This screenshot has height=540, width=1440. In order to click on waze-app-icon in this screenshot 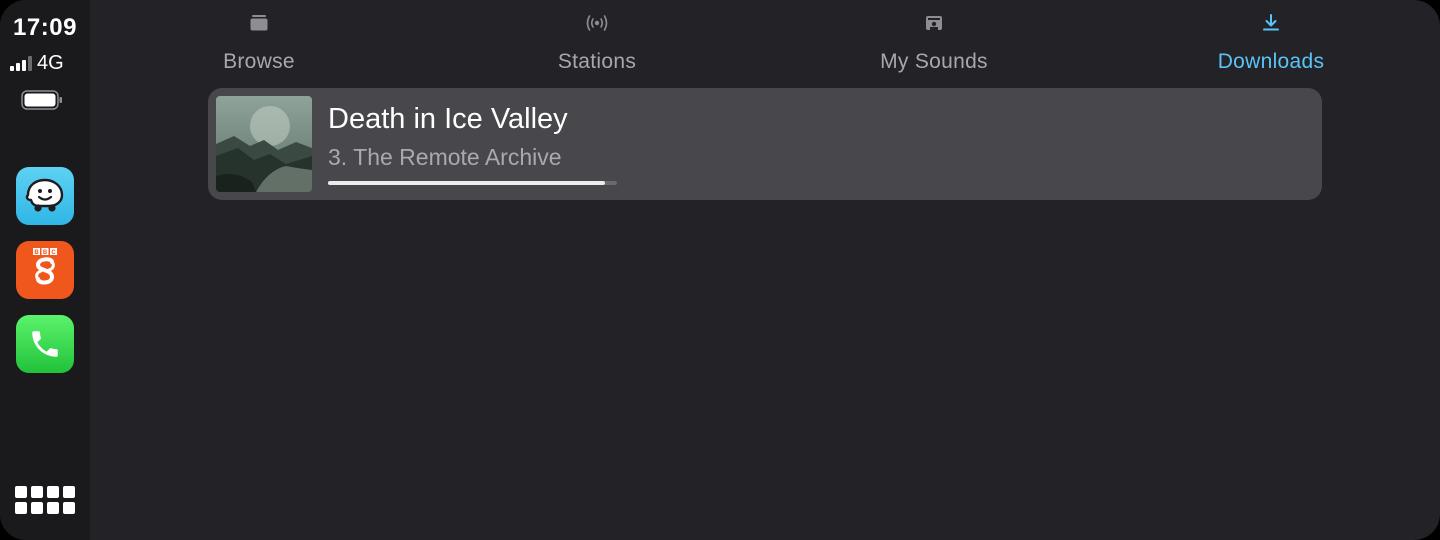, I will do `click(45, 196)`.